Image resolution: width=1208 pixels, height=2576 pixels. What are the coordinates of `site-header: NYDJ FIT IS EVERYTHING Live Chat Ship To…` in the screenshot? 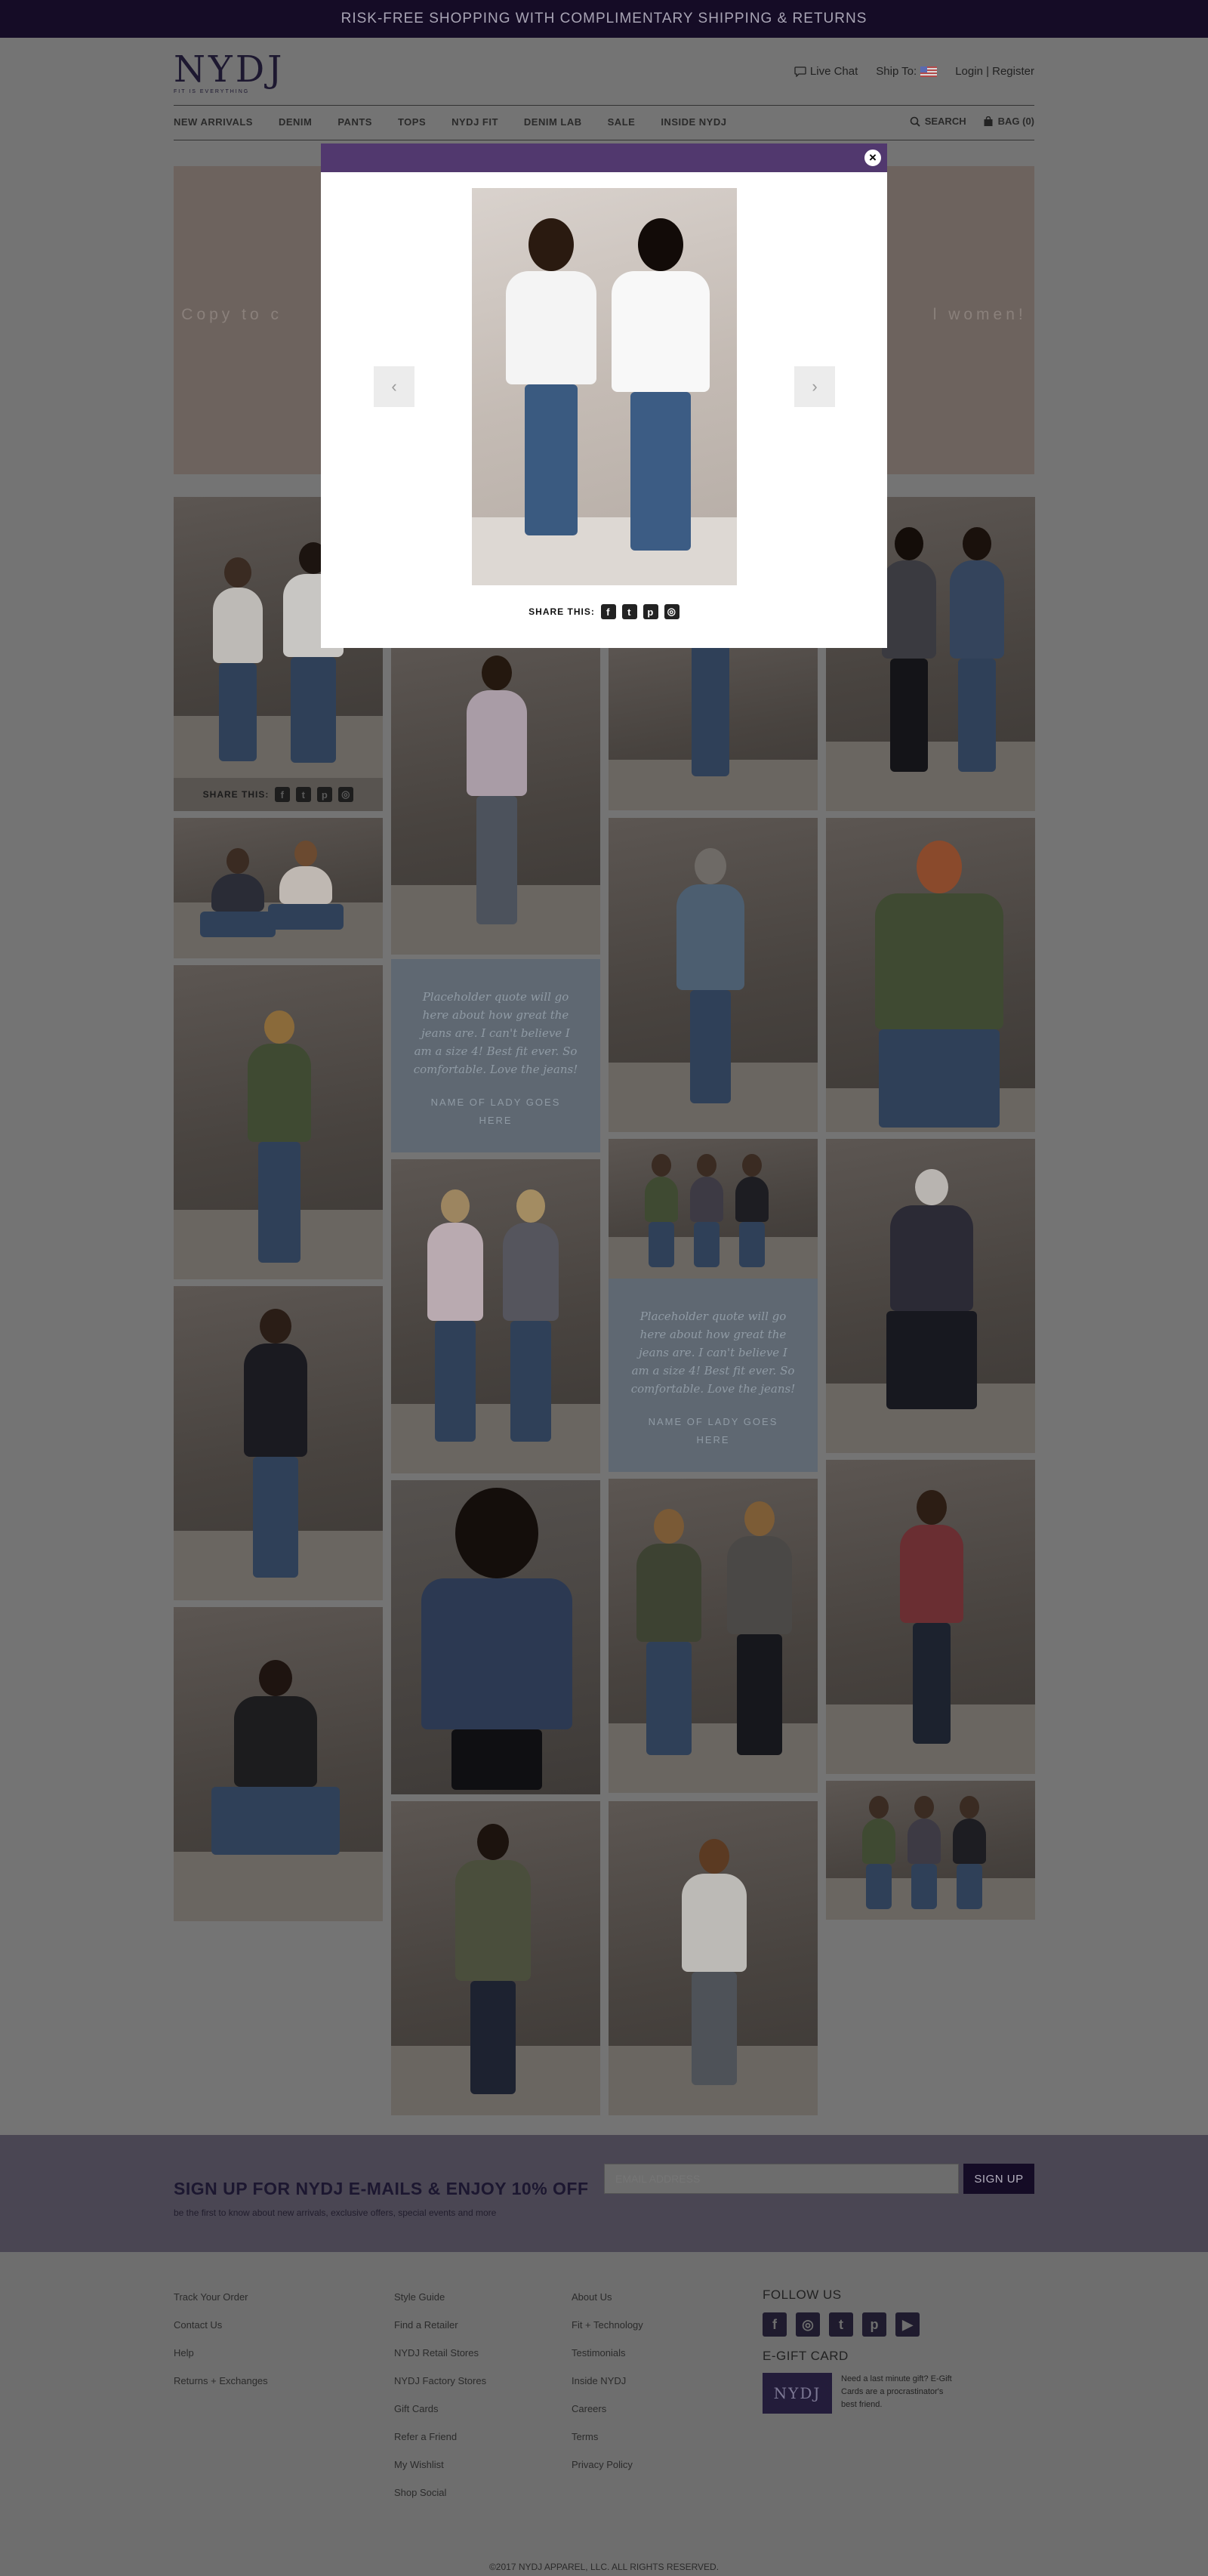 It's located at (604, 72).